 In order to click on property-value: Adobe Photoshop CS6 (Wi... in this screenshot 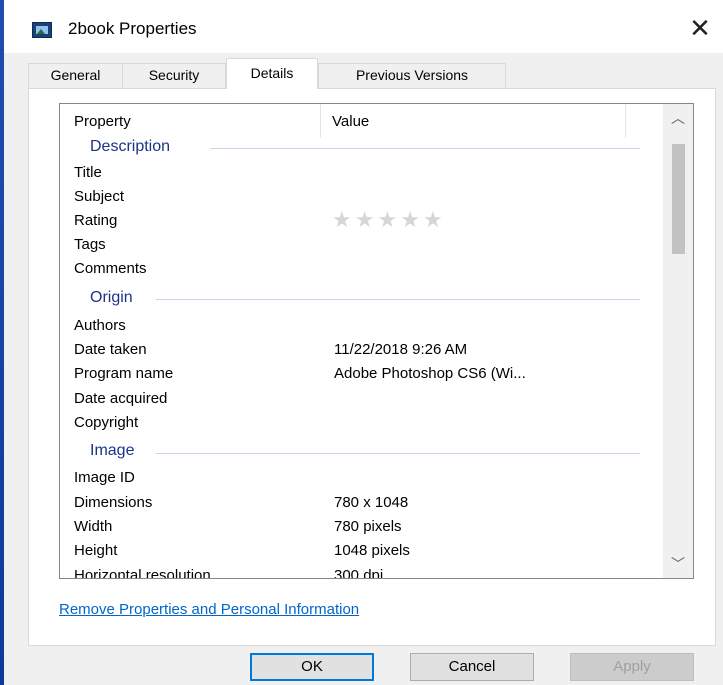, I will do `click(430, 373)`.